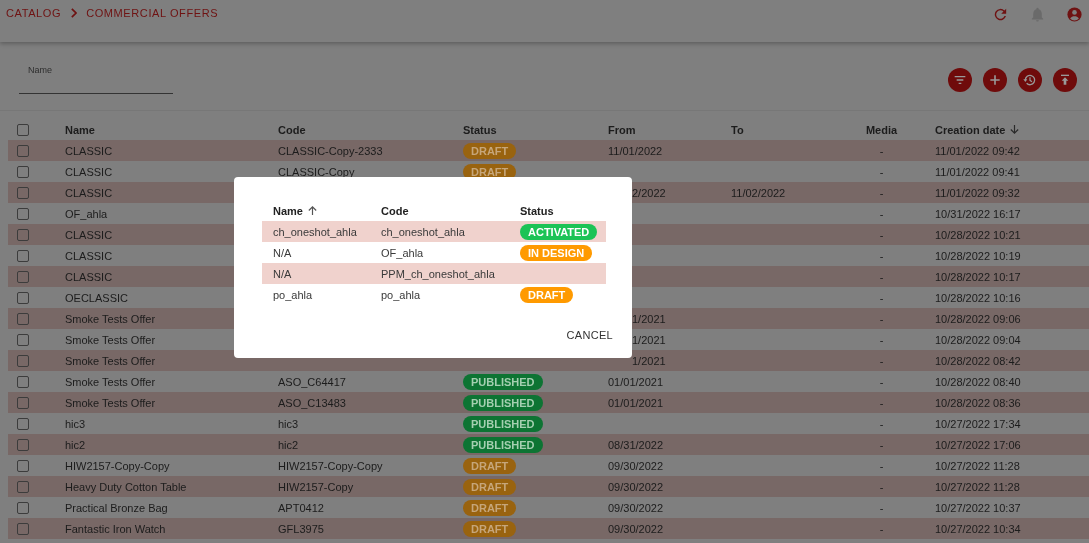  I want to click on table-cell: 10/31/2022 16:17, so click(978, 213).